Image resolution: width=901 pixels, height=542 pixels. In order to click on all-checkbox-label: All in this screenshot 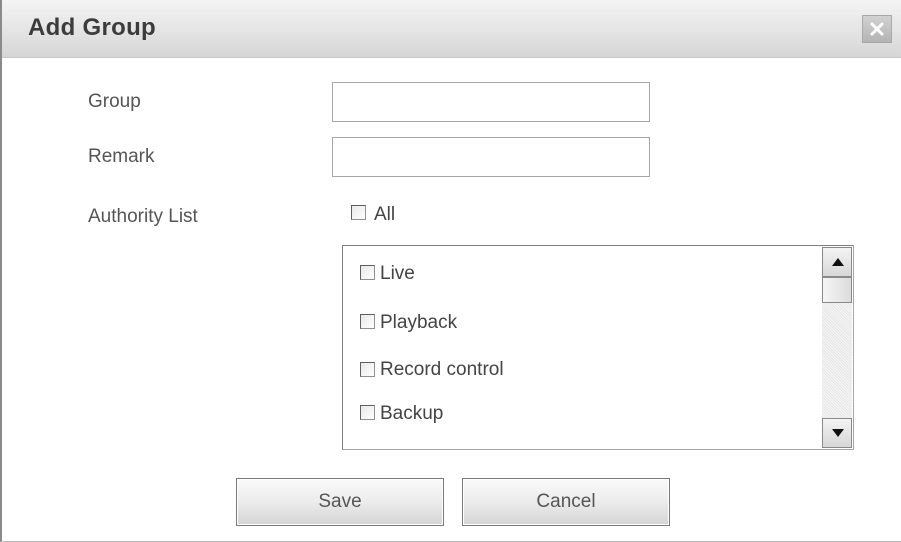, I will do `click(385, 214)`.